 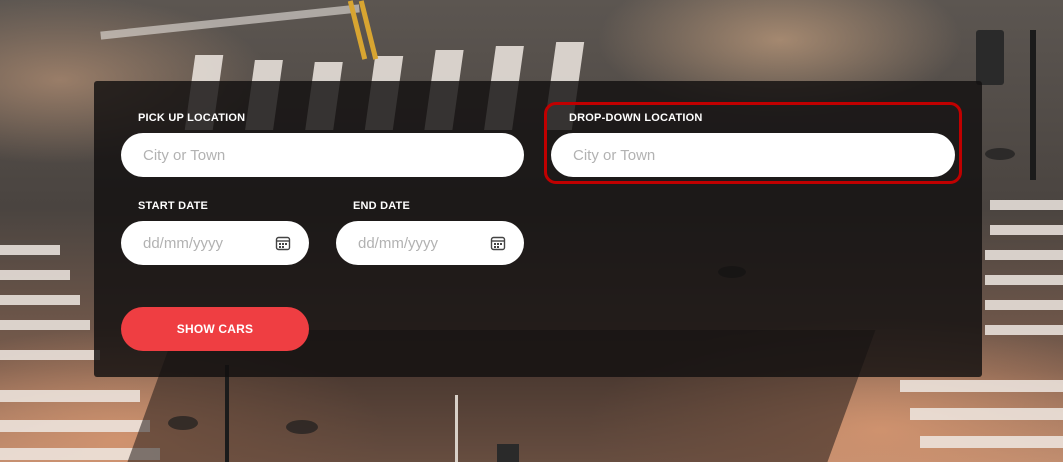 I want to click on start-date-placeholder: dd/mm/yyyy, so click(x=183, y=243).